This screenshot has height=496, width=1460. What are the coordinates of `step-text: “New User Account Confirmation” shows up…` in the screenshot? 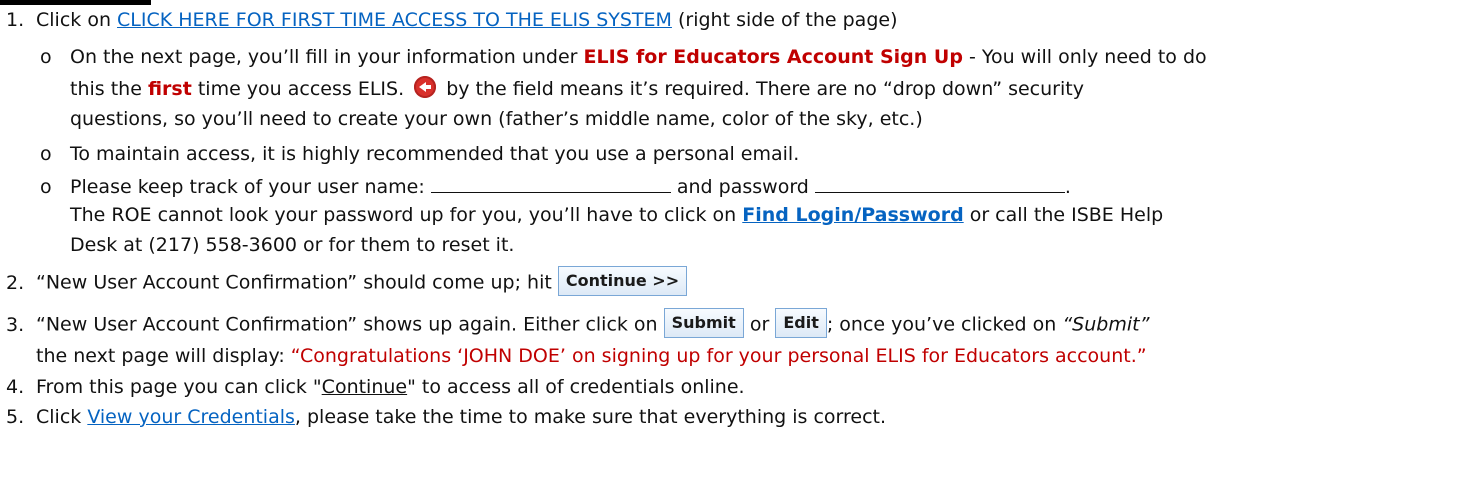 It's located at (350, 324).